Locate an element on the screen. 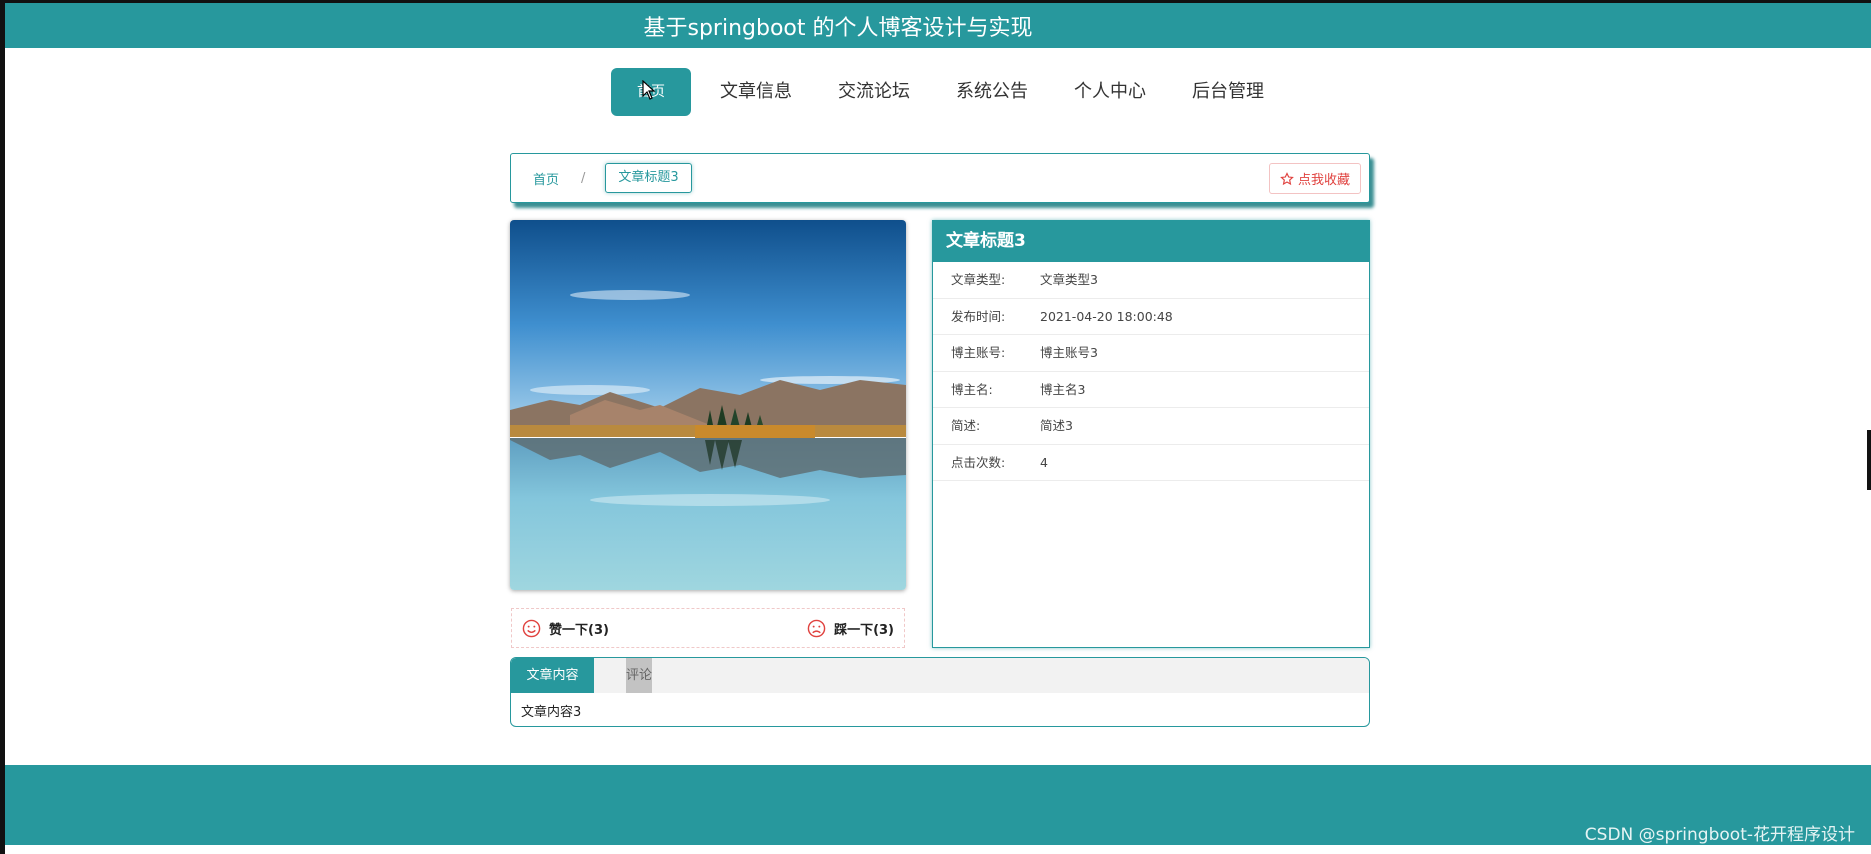  window-frame-left is located at coordinates (2, 427).